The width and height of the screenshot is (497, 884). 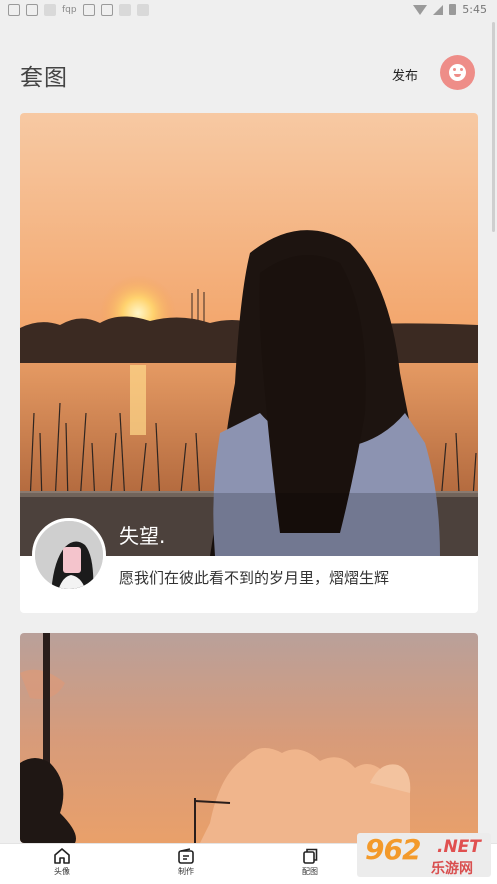 What do you see at coordinates (453, 9) in the screenshot?
I see `battery-icon` at bounding box center [453, 9].